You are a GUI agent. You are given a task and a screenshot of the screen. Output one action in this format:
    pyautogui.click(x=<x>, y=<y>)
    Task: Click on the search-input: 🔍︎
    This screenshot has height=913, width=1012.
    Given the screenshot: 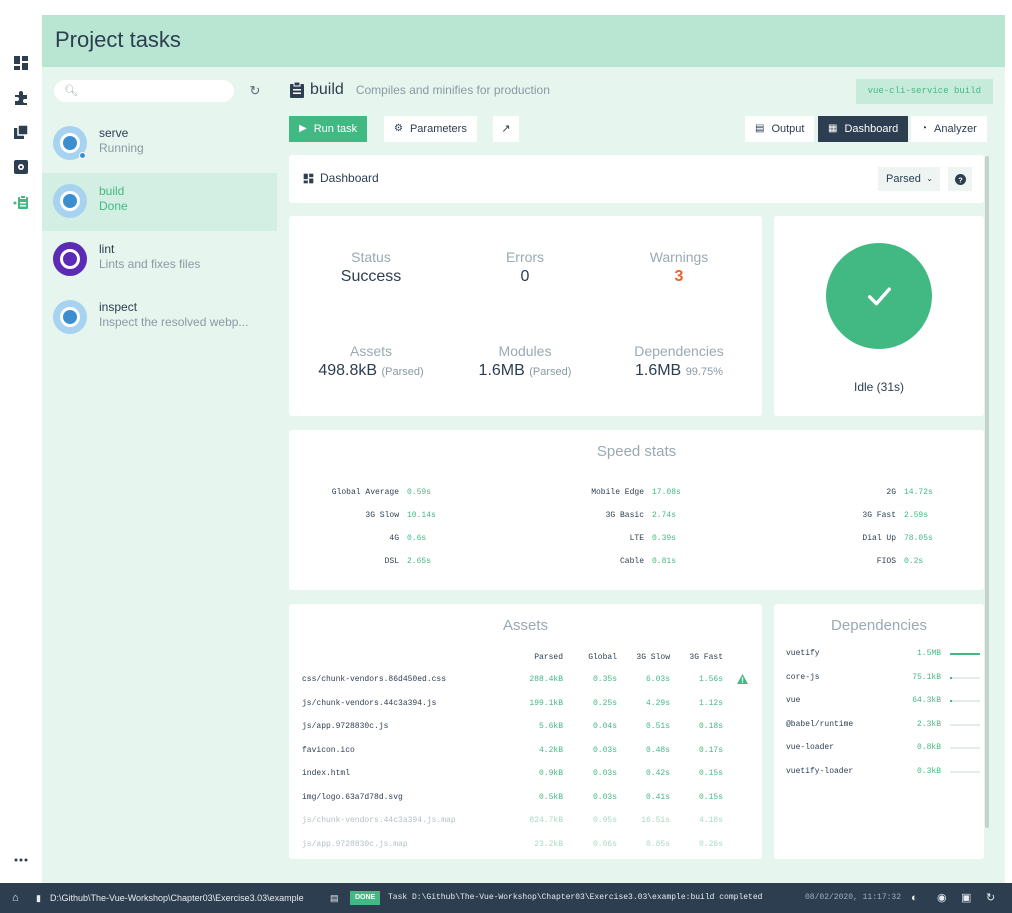 What is the action you would take?
    pyautogui.click(x=144, y=91)
    